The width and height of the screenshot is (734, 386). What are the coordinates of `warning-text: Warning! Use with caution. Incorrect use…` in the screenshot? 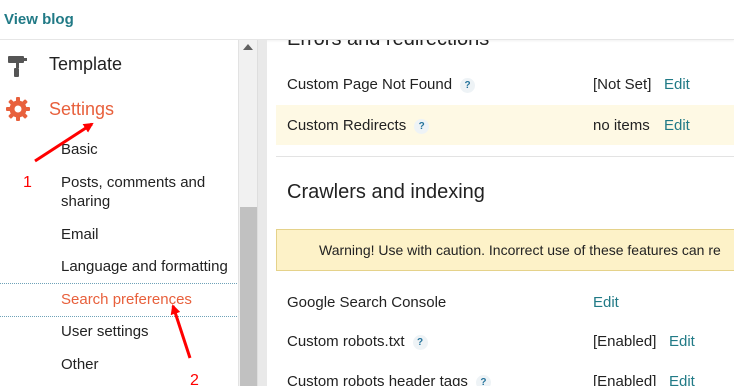 It's located at (520, 250).